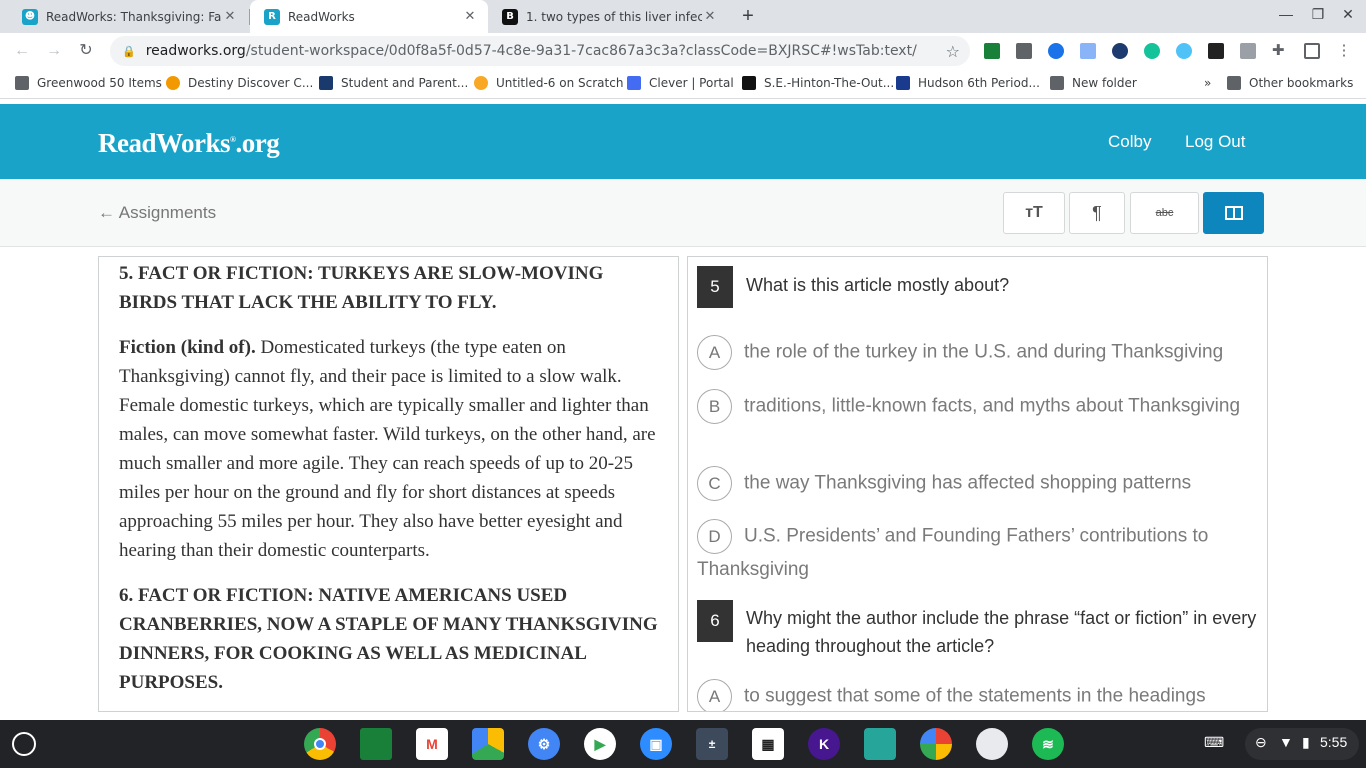 This screenshot has width=1366, height=768. I want to click on tab-title: ReadWorks, so click(321, 16).